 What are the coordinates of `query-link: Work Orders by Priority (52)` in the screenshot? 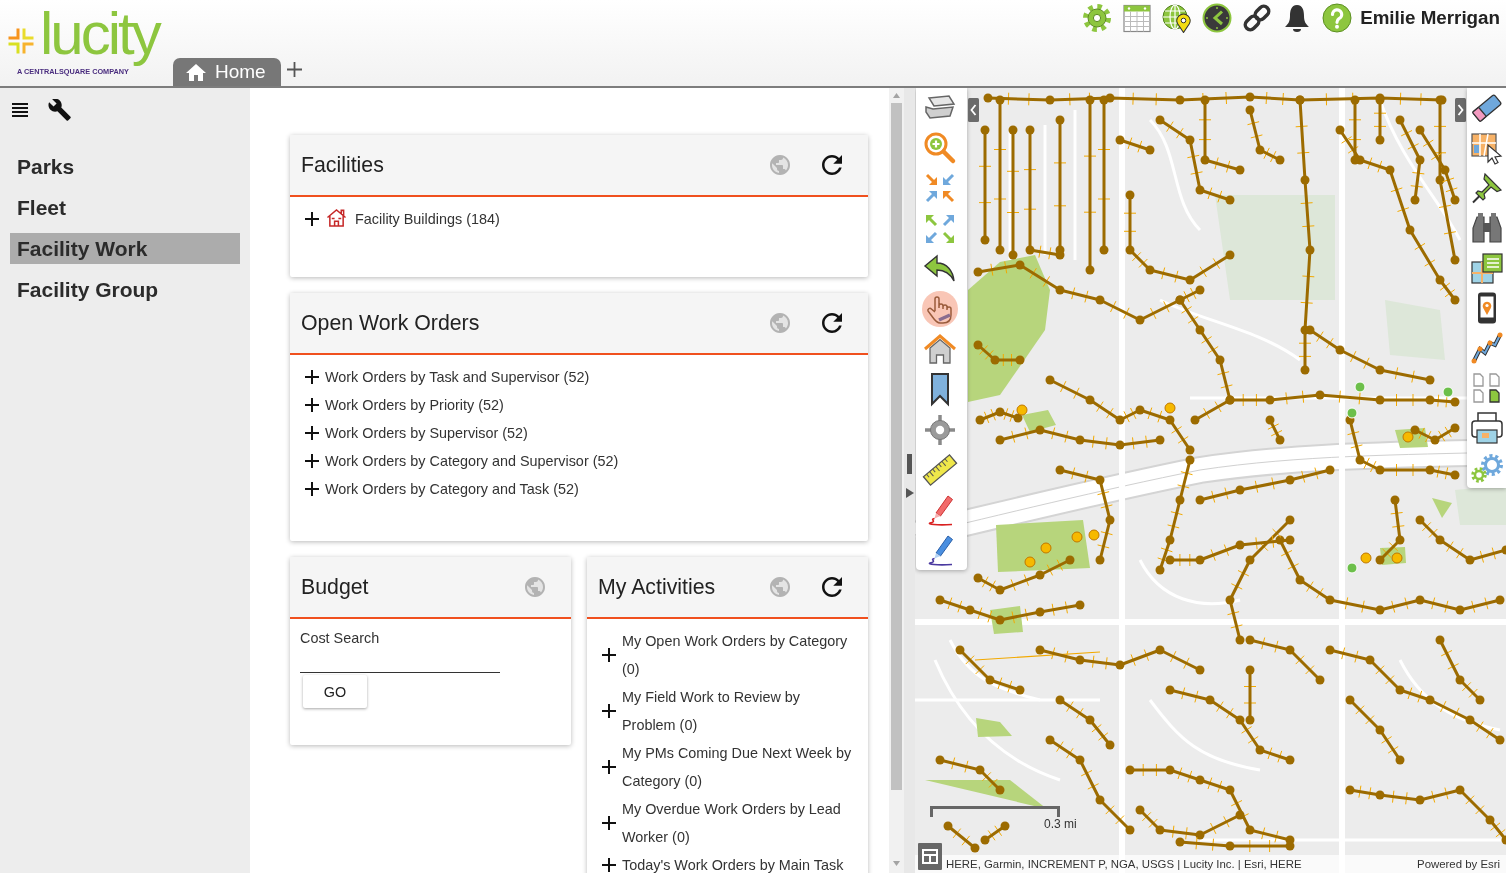 It's located at (414, 405).